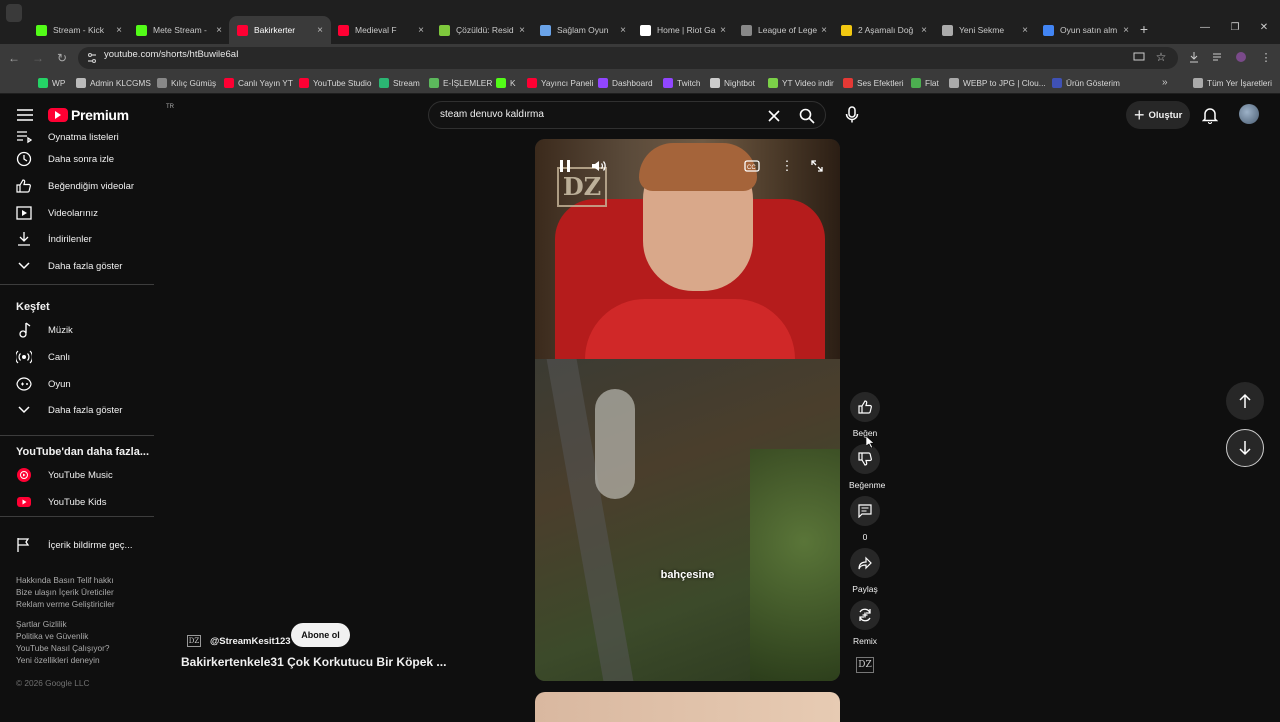 The image size is (1280, 722). What do you see at coordinates (1266, 57) in the screenshot?
I see `more-menu-icon: ⋮` at bounding box center [1266, 57].